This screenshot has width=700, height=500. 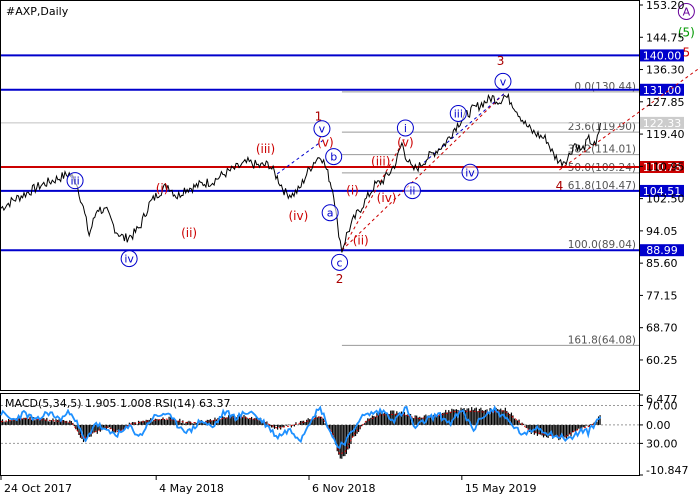 What do you see at coordinates (330, 213) in the screenshot?
I see `wave-label-20: a` at bounding box center [330, 213].